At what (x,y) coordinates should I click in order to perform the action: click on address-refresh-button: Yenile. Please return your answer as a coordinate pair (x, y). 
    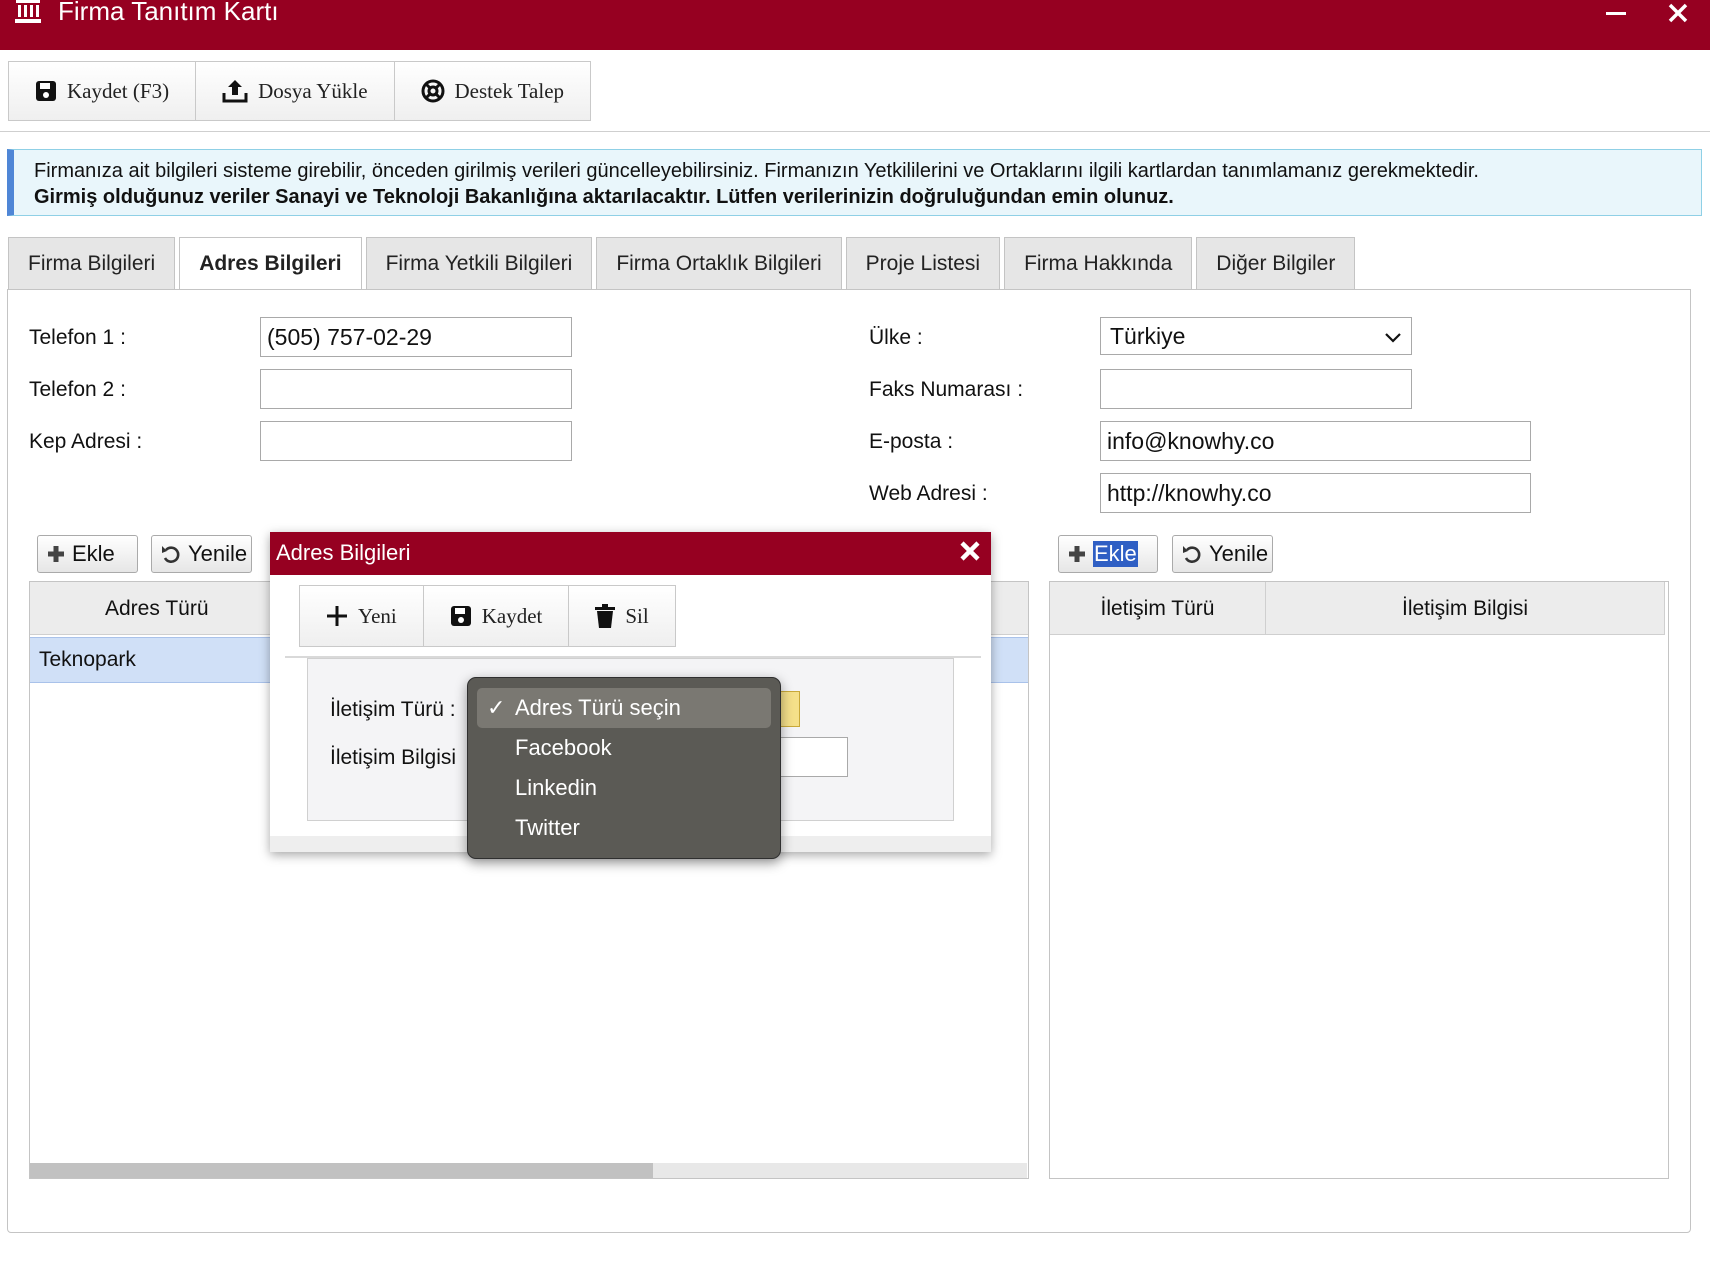
    Looking at the image, I should click on (201, 554).